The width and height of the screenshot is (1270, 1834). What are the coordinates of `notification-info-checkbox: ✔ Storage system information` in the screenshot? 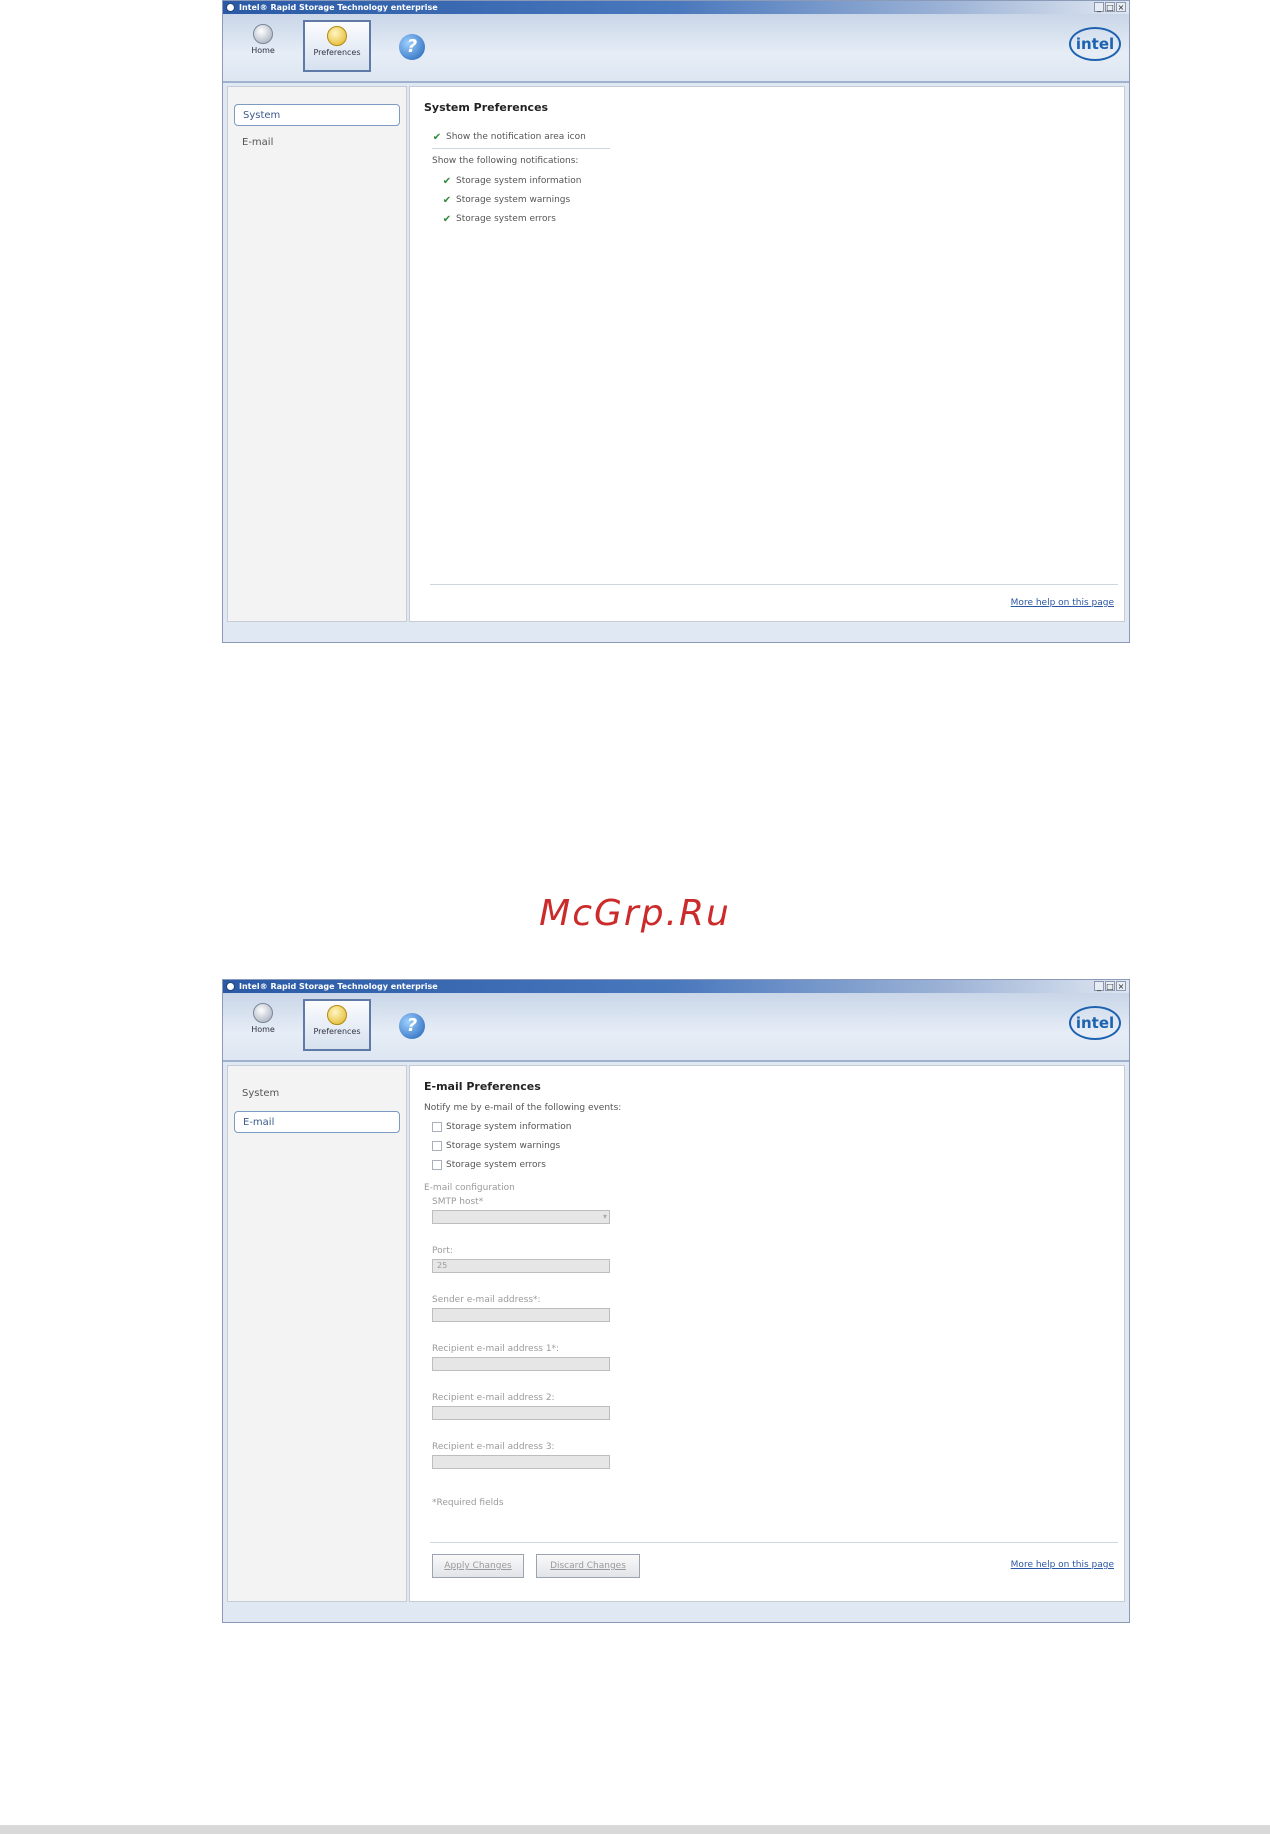 It's located at (512, 181).